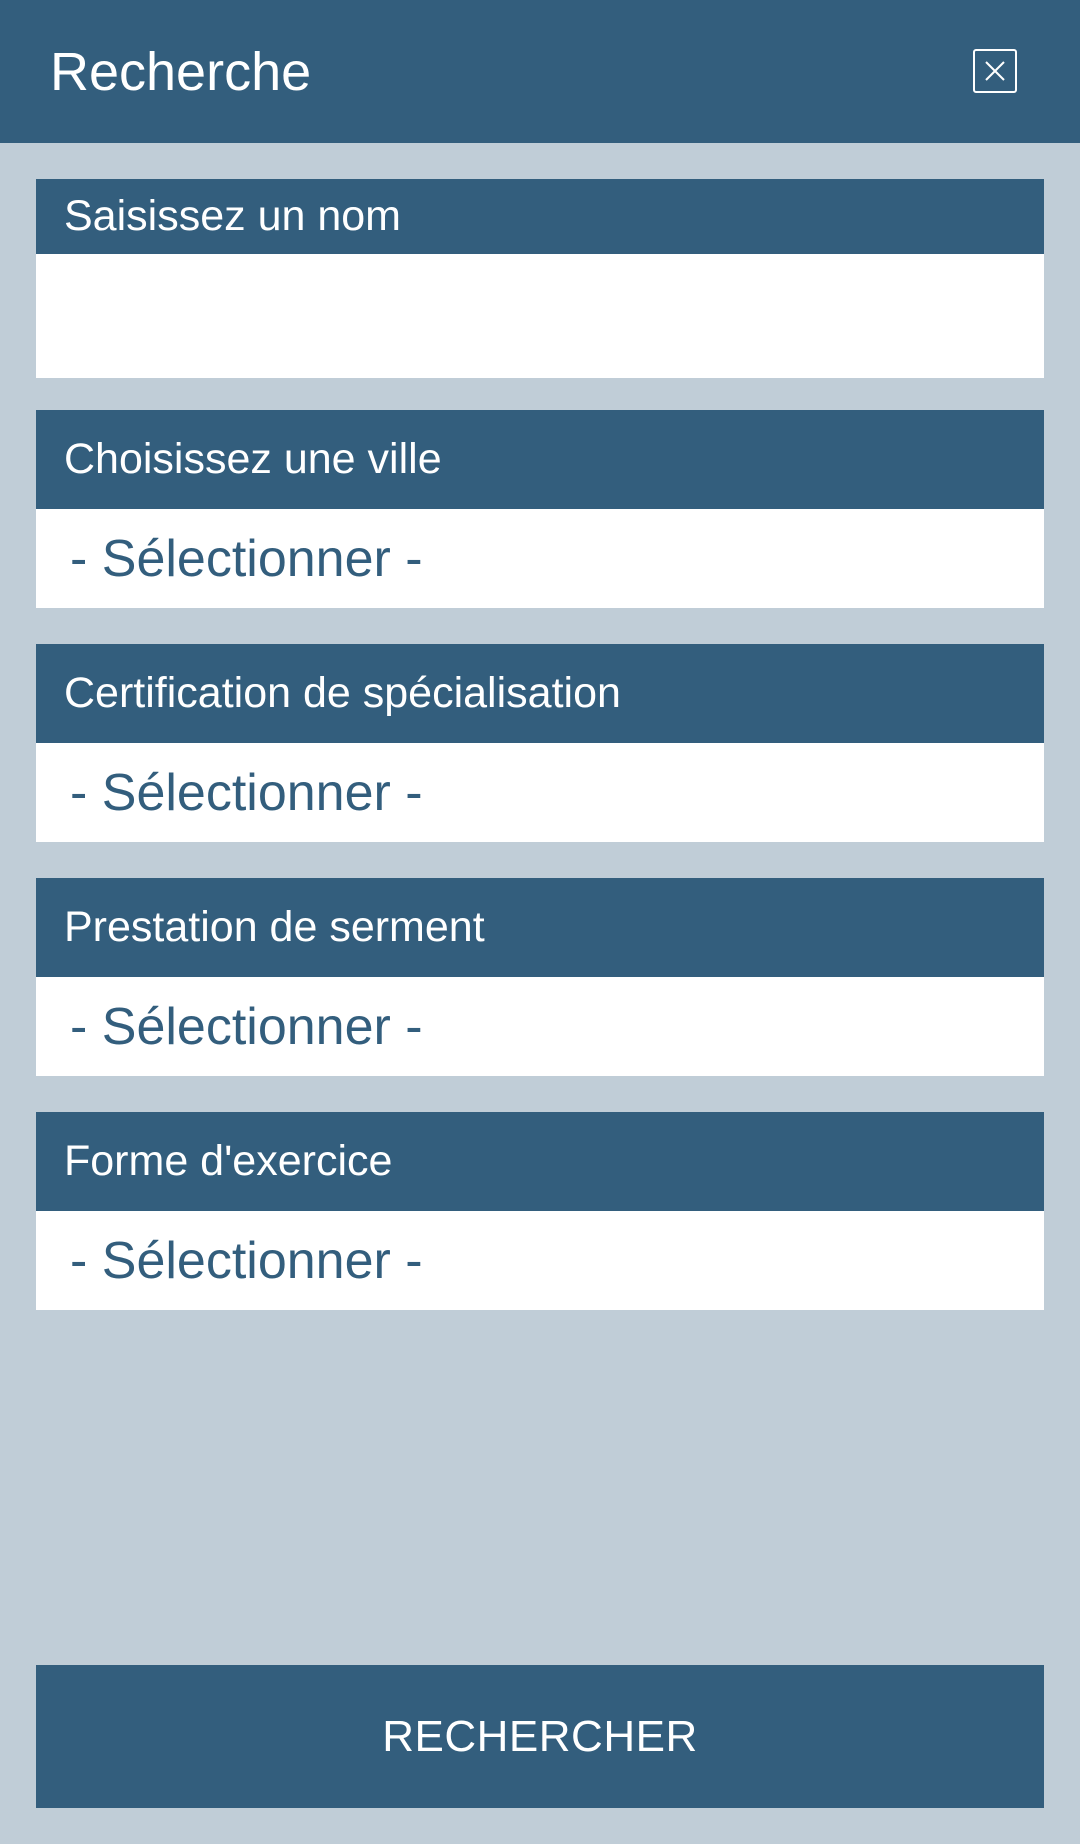 The width and height of the screenshot is (1080, 1844). I want to click on practice-select-value: - Sélectionner -, so click(246, 1260).